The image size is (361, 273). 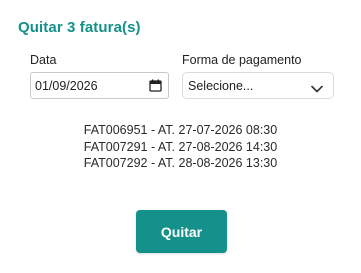 I want to click on invoice-item: FAT007292 - AT. 28-08-2026 13:30, so click(x=180, y=163).